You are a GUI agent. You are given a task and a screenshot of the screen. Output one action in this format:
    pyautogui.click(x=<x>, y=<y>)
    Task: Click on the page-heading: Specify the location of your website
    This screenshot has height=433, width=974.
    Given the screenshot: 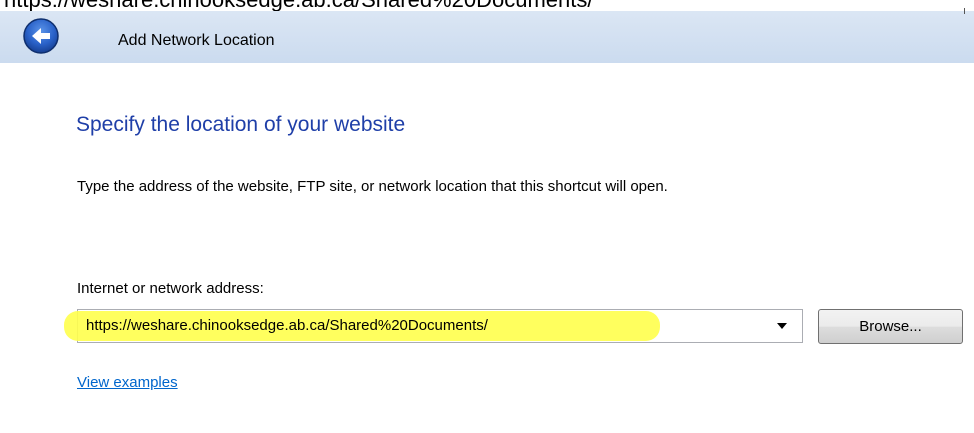 What is the action you would take?
    pyautogui.click(x=241, y=124)
    